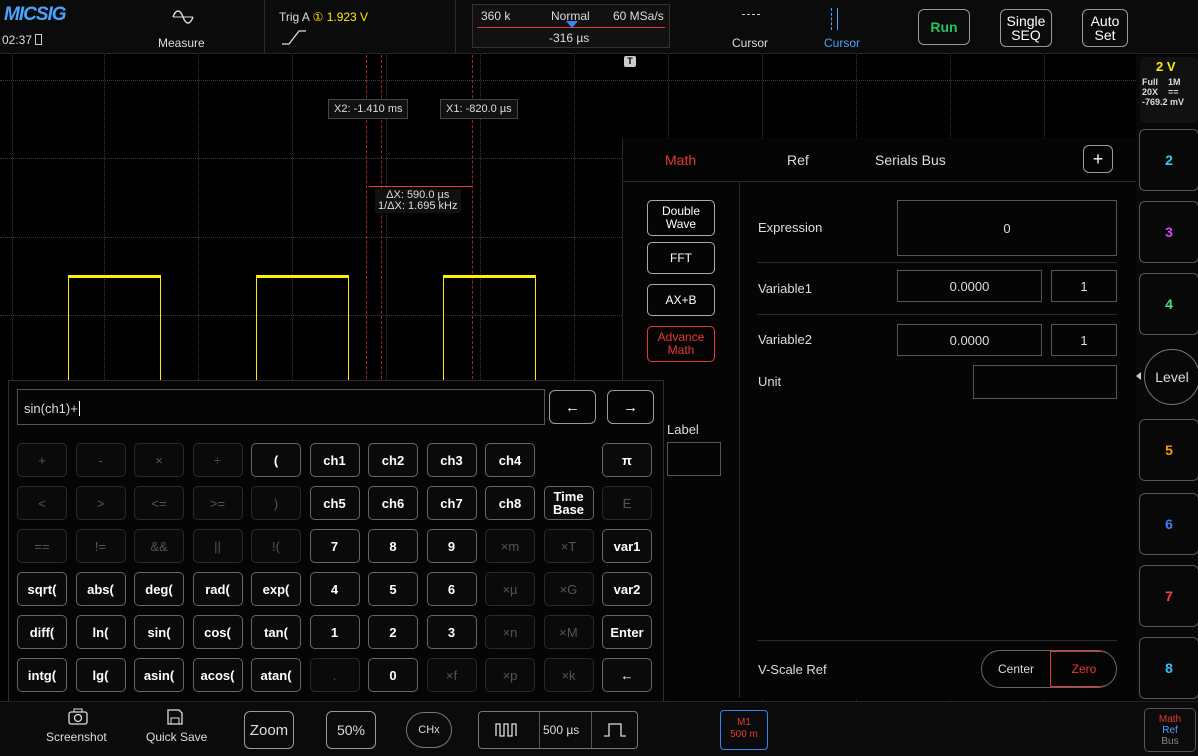 The image size is (1198, 756). Describe the element at coordinates (393, 503) in the screenshot. I see `key-ch6: ch6` at that location.